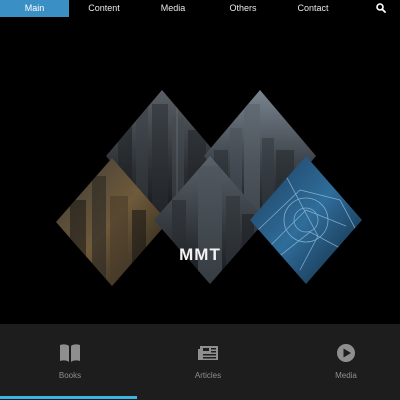  I want to click on nav-item-media: Media, so click(173, 8).